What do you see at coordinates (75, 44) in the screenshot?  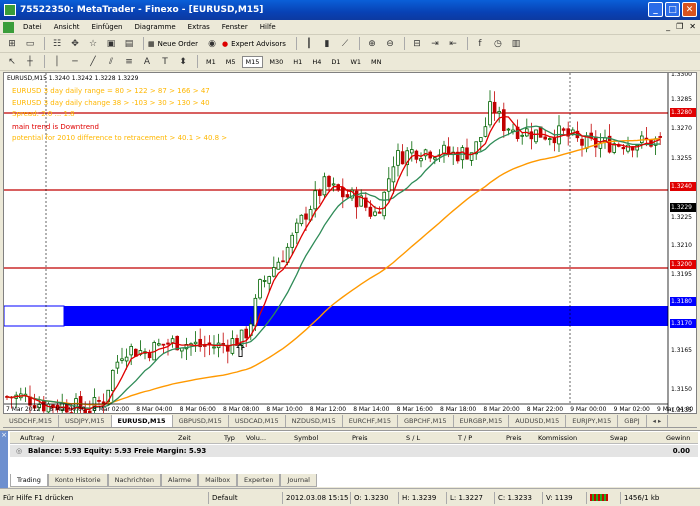 I see `data-window-icon: ✥` at bounding box center [75, 44].